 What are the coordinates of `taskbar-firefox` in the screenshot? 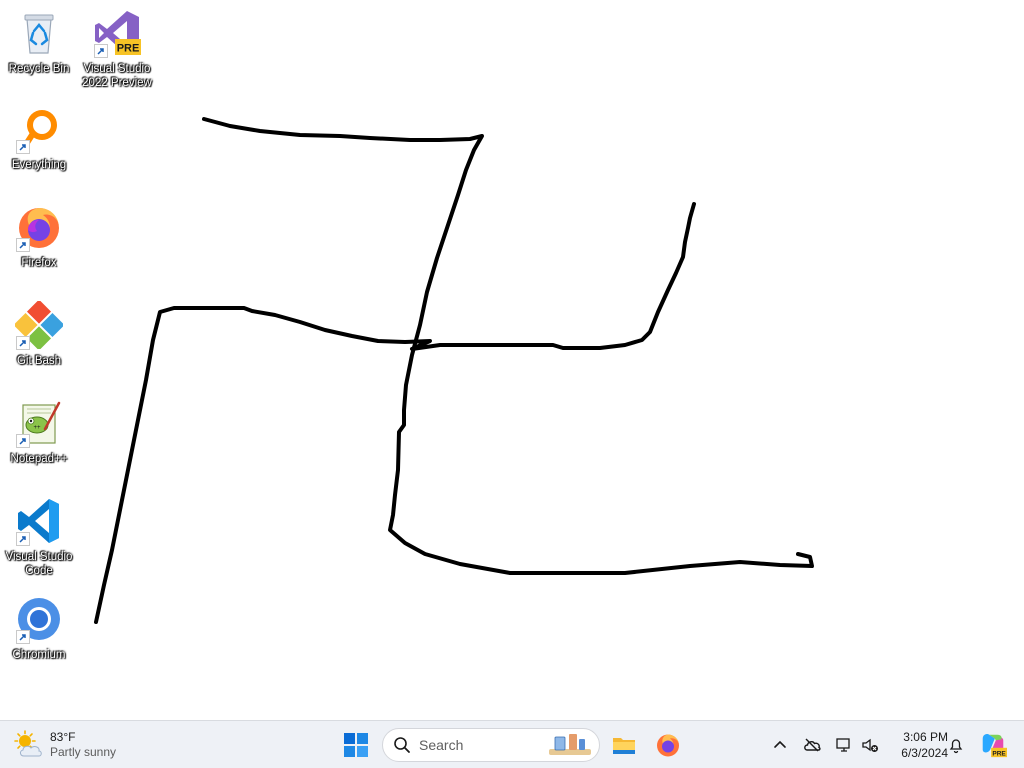 It's located at (668, 745).